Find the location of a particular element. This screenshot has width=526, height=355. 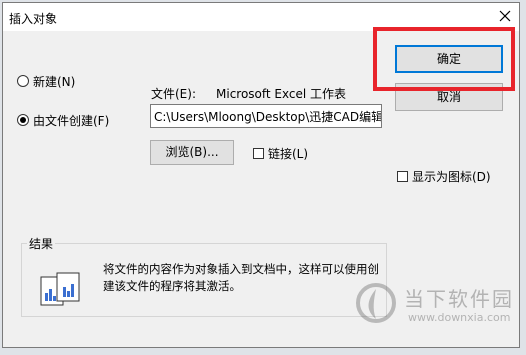

display-as-icon-checkbox is located at coordinates (402, 176).